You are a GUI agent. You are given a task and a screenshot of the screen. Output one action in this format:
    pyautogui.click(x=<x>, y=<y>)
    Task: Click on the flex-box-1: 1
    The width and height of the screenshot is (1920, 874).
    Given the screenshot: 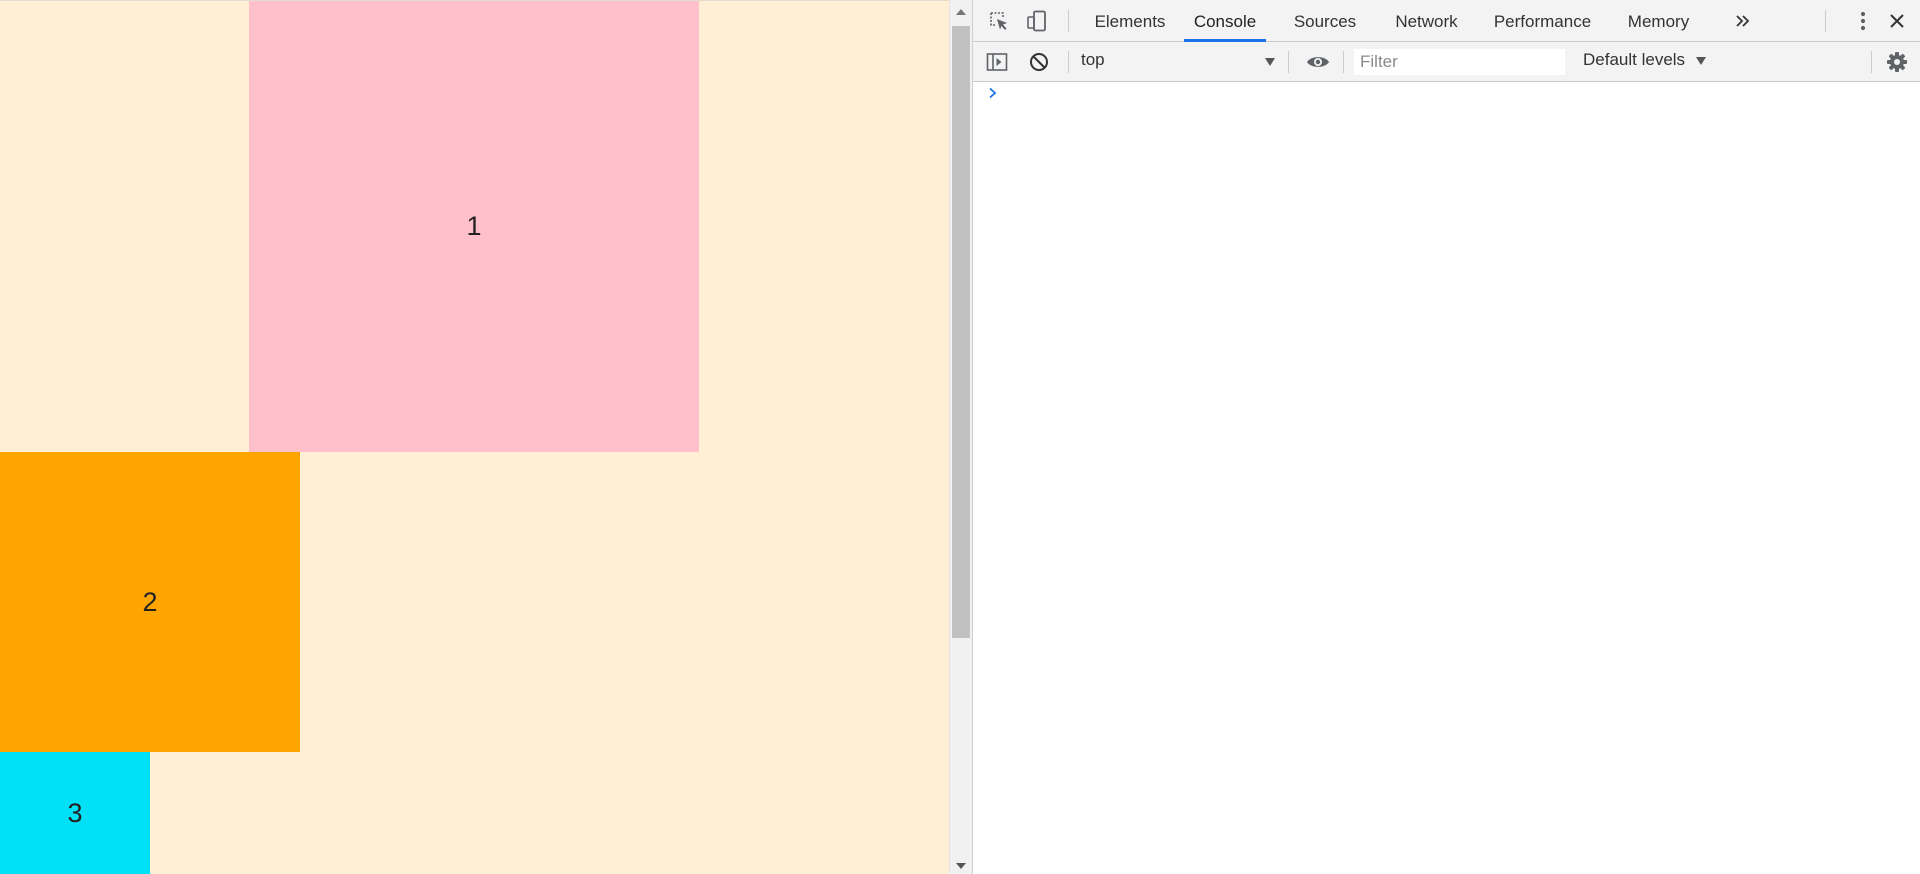 What is the action you would take?
    pyautogui.click(x=474, y=226)
    